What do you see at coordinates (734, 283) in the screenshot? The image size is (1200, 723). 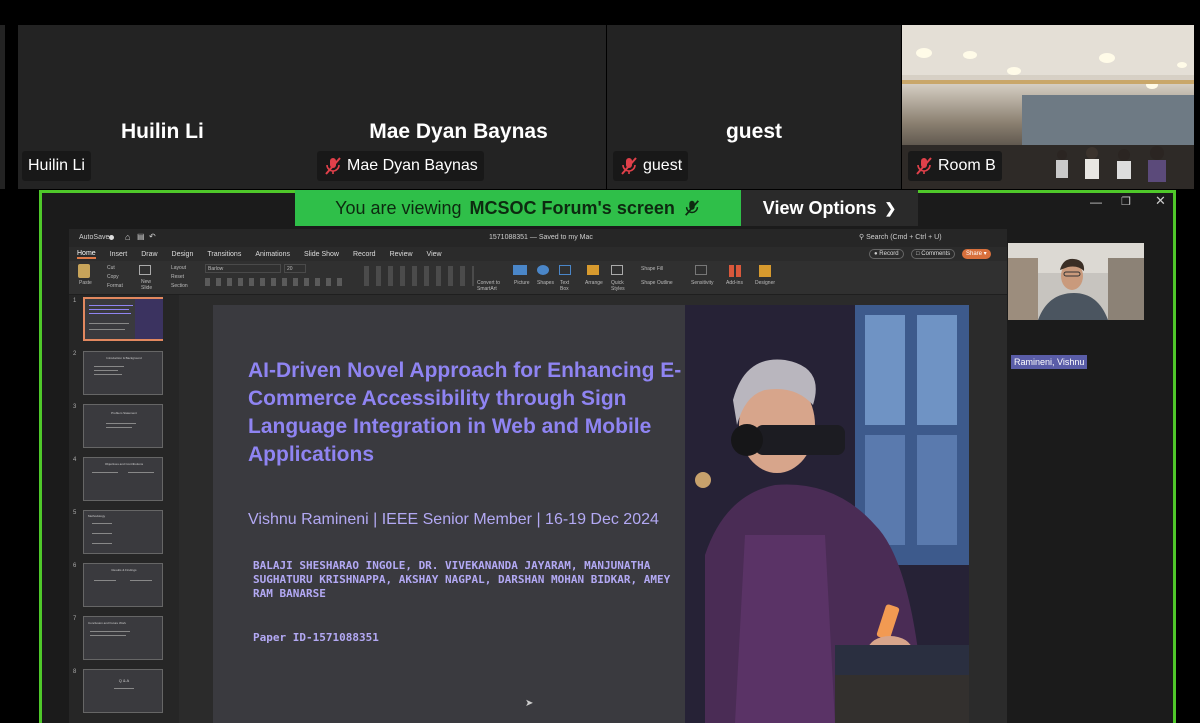 I see `addins-label: Add-ins` at bounding box center [734, 283].